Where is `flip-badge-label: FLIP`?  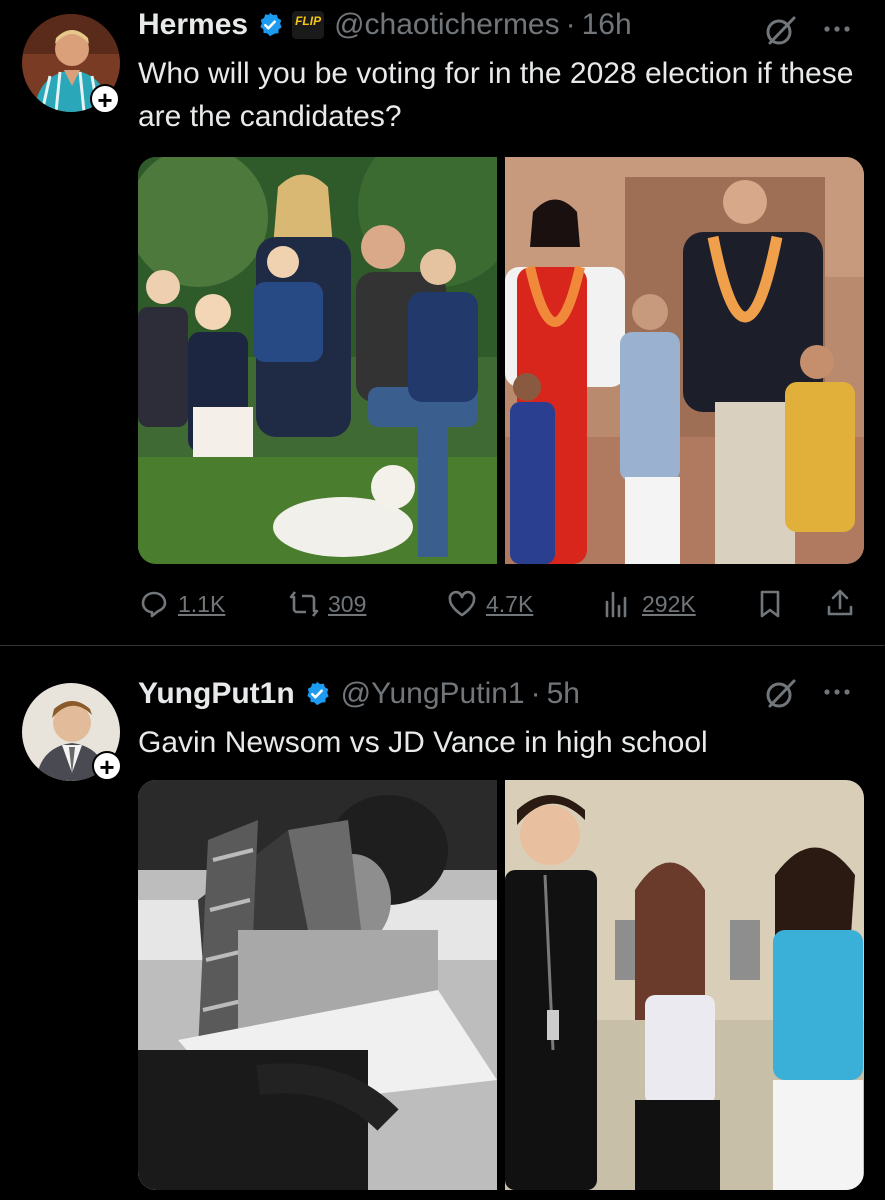 flip-badge-label: FLIP is located at coordinates (308, 21).